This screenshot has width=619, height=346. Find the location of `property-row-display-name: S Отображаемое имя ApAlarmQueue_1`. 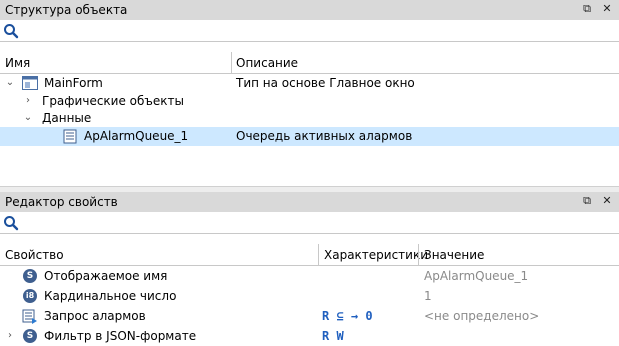

property-row-display-name: S Отображаемое имя ApAlarmQueue_1 is located at coordinates (309, 276).